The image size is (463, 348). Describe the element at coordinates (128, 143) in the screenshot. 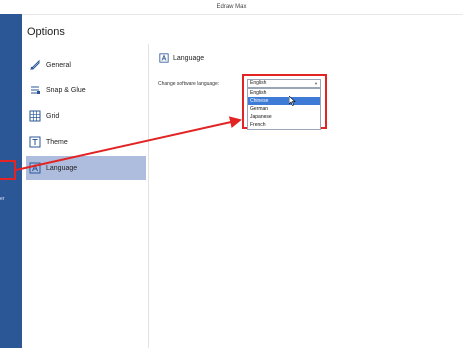

I see `annotation-arrow` at that location.